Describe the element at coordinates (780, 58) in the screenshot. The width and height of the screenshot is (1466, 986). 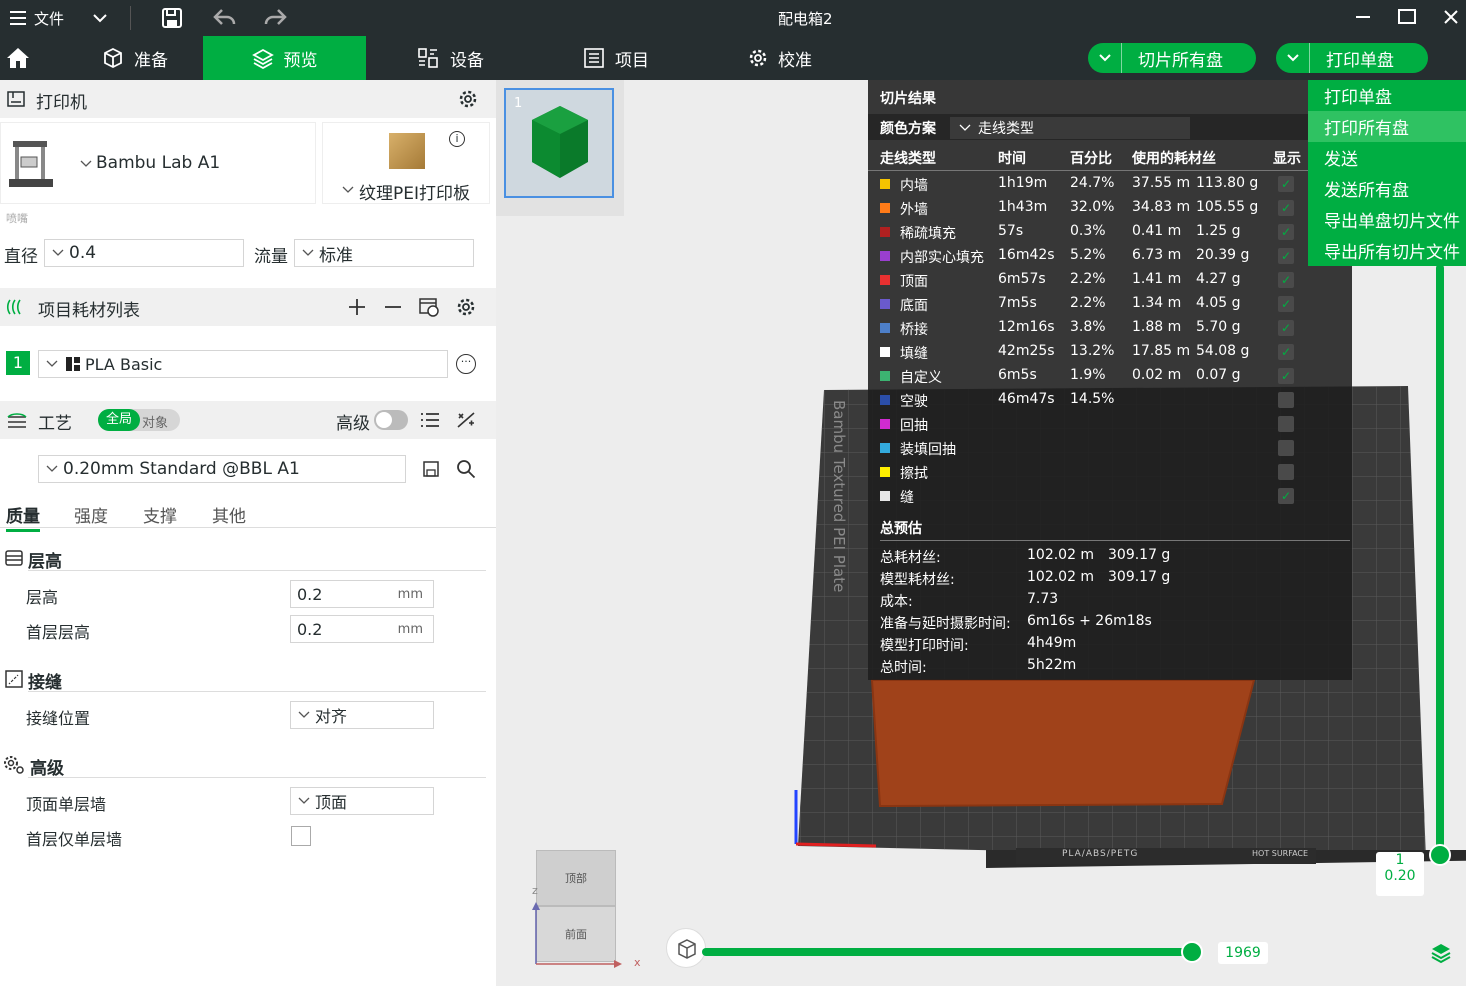
I see `tab-calibration: 校准` at that location.